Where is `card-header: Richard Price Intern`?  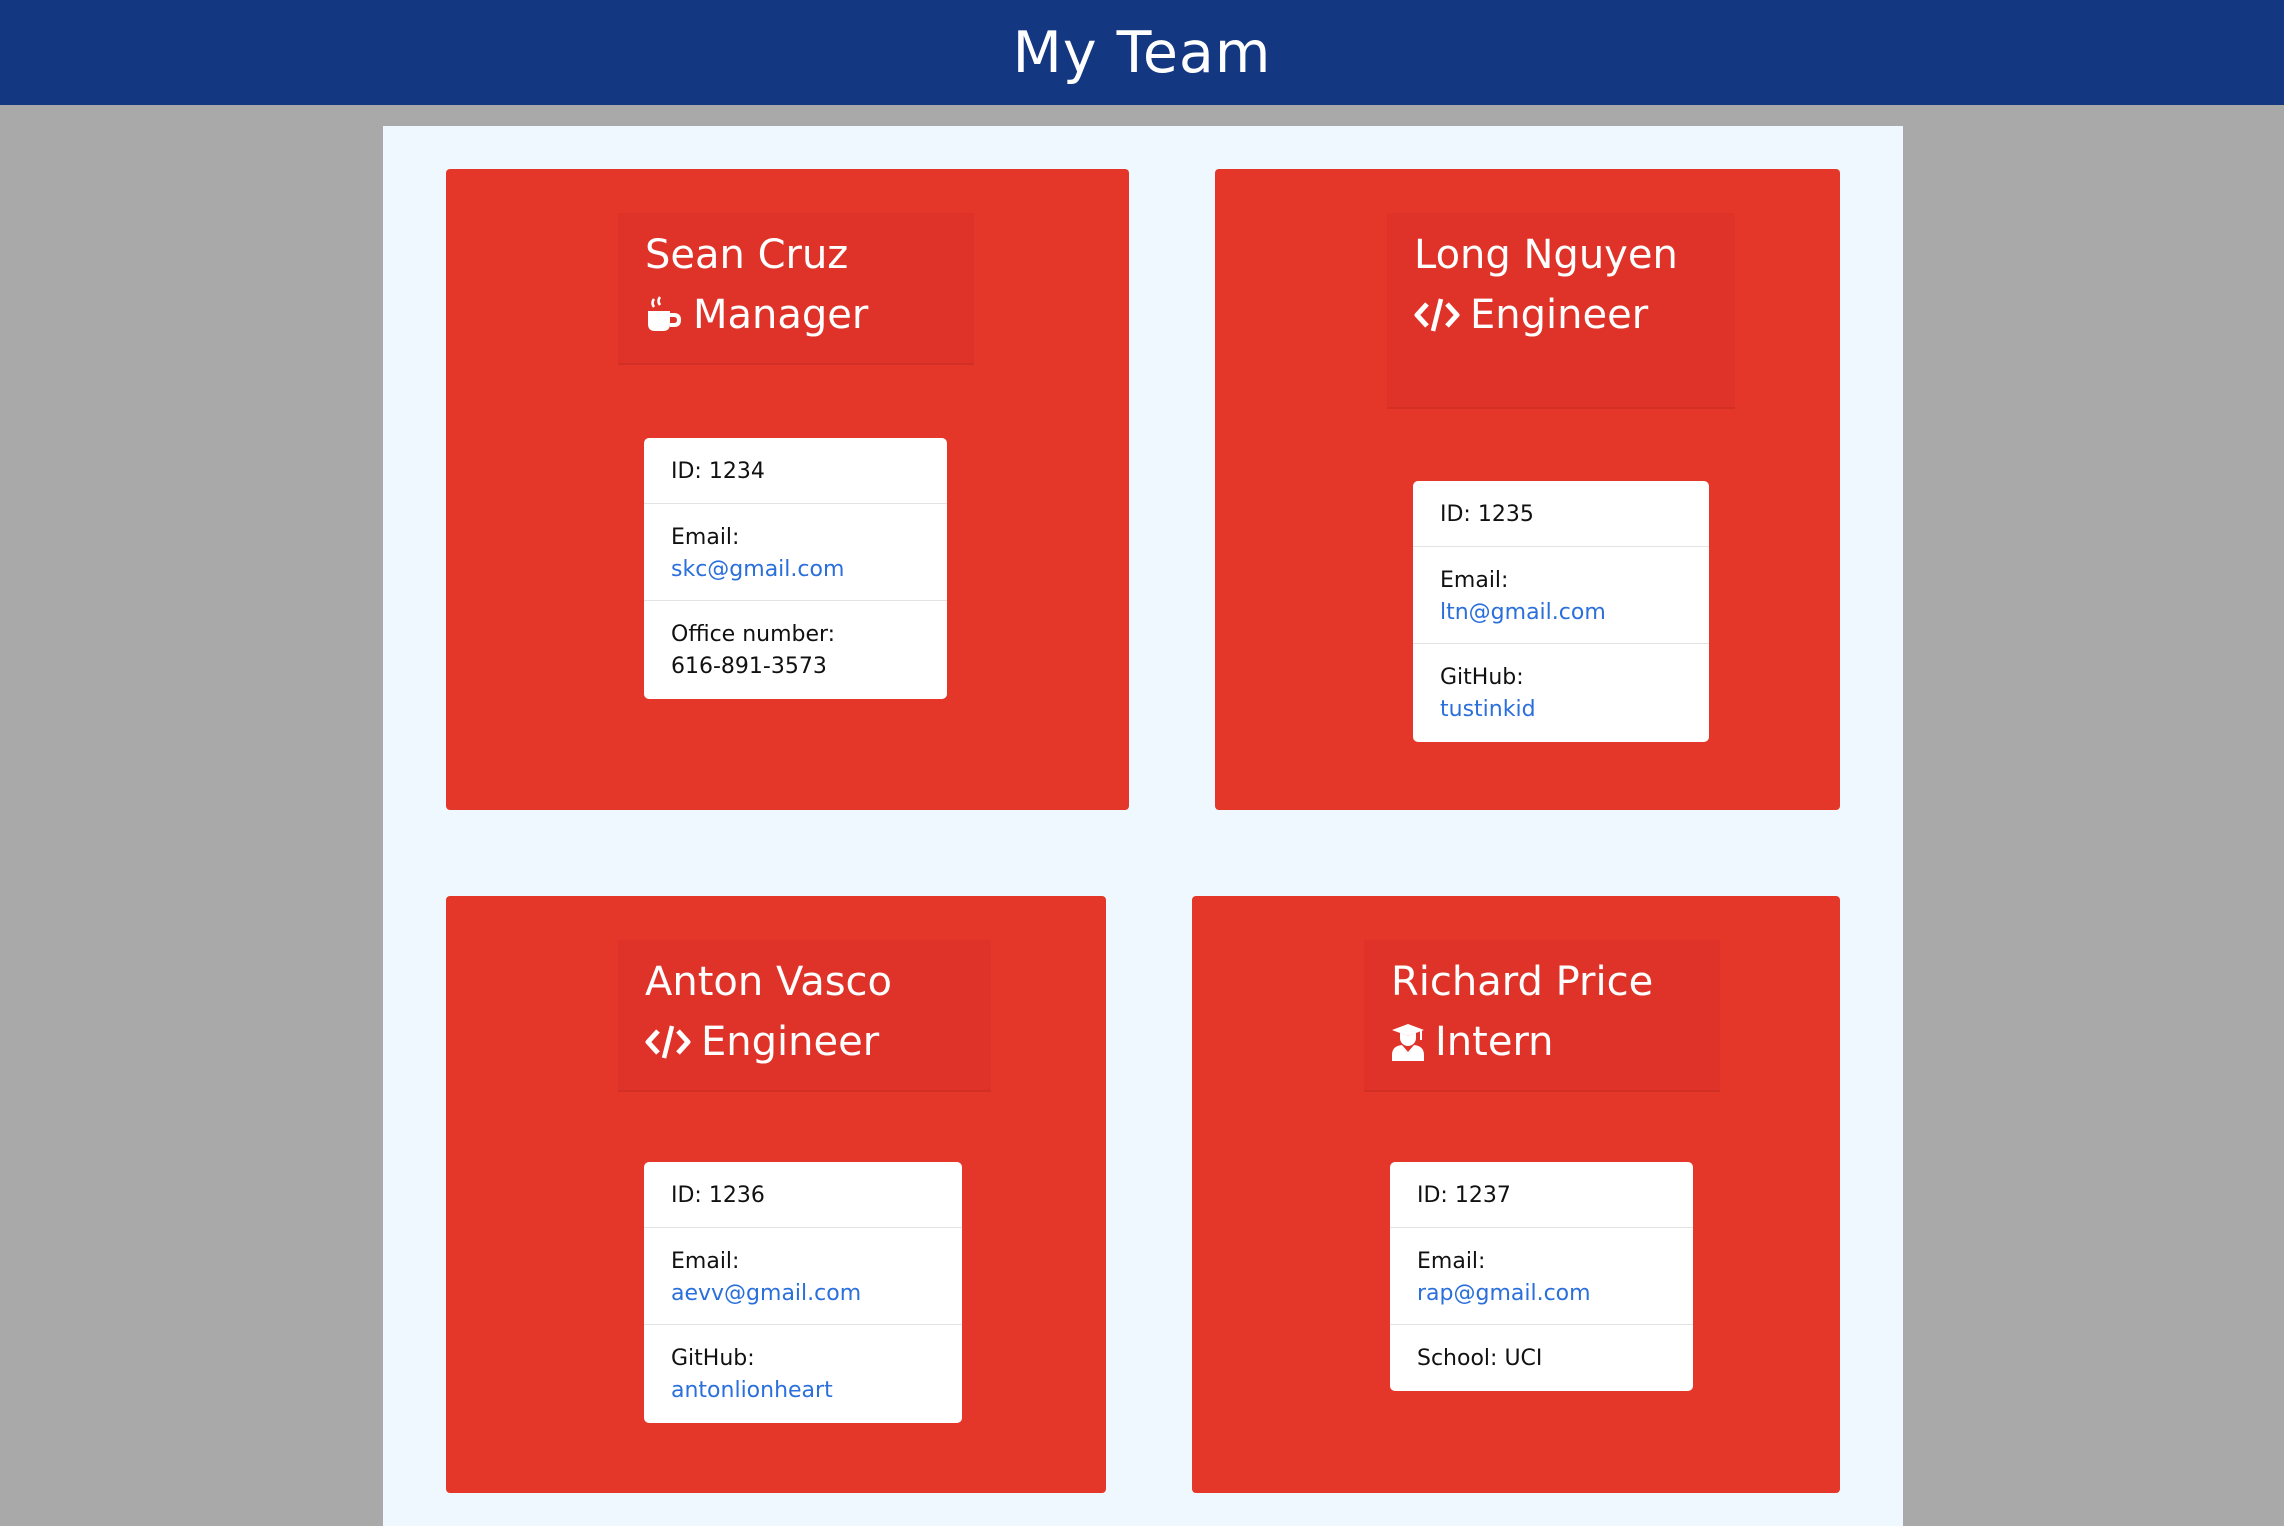
card-header: Richard Price Intern is located at coordinates (1542, 1016).